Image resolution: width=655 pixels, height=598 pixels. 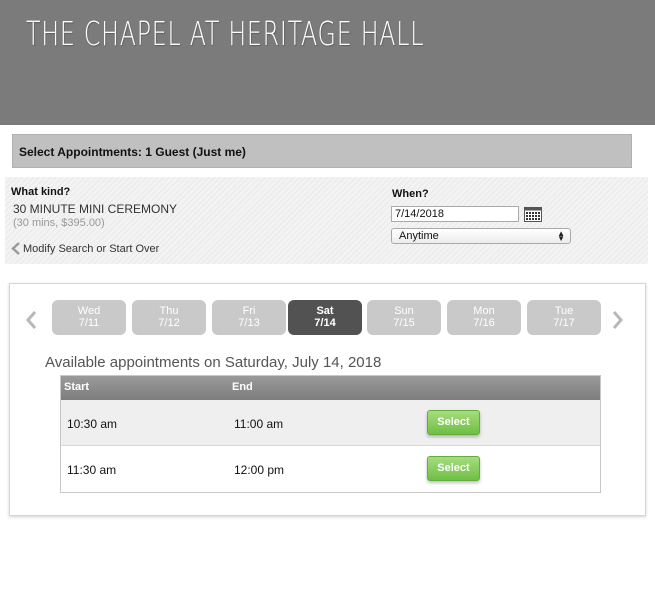 I want to click on day-tab-dow: Thu, so click(x=169, y=311).